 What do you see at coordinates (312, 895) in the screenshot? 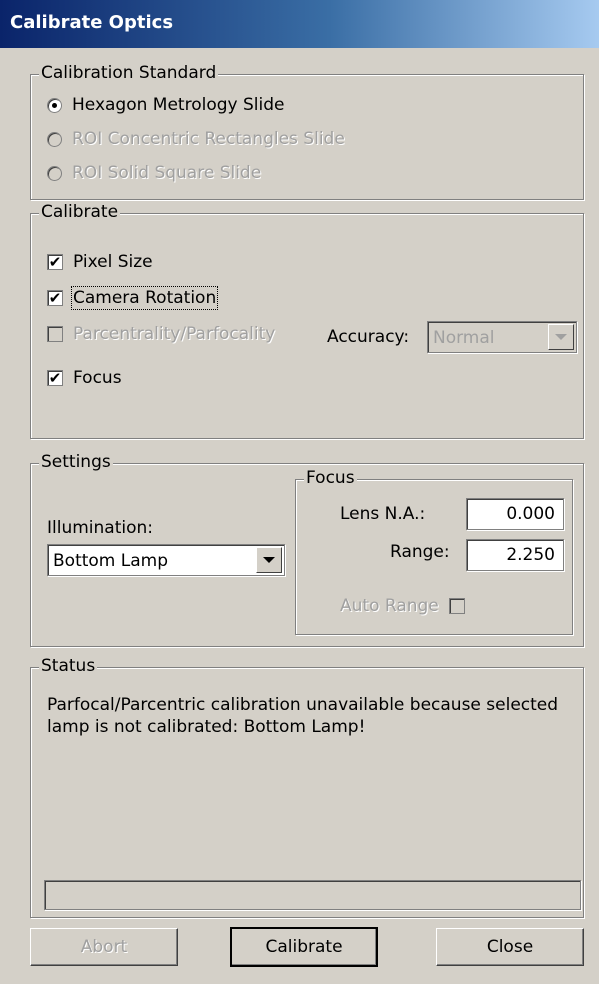
I see `progress-bar` at bounding box center [312, 895].